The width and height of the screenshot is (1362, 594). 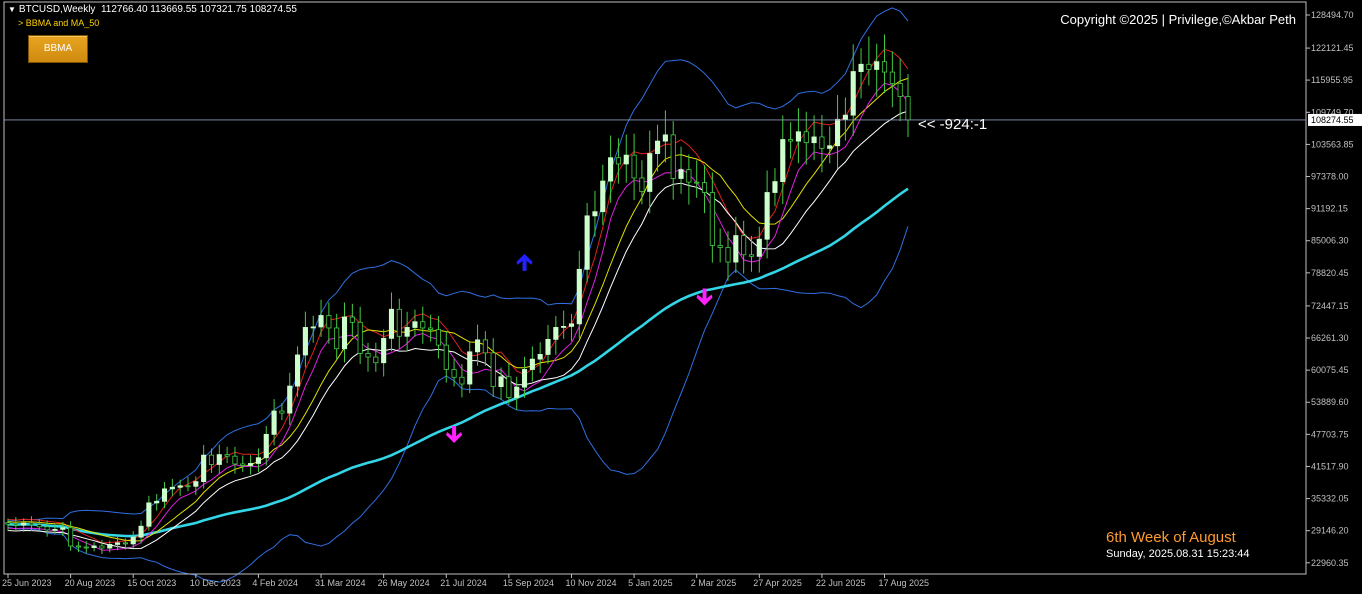 What do you see at coordinates (1332, 120) in the screenshot?
I see `price-badge-label: 108274.55` at bounding box center [1332, 120].